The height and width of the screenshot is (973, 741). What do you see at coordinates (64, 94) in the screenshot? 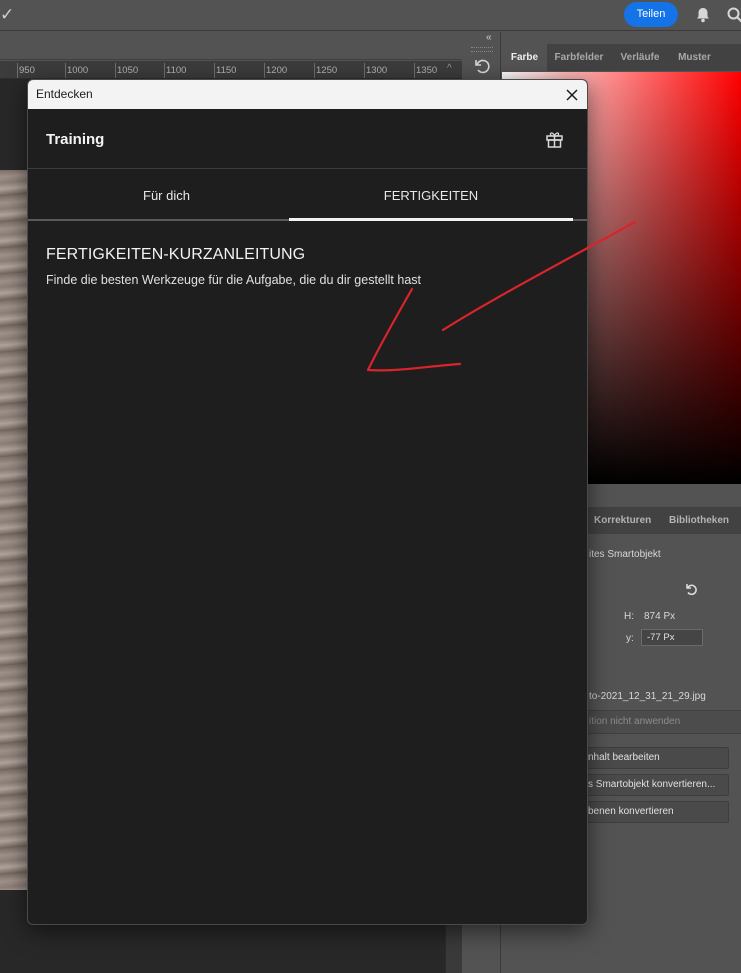
I see `dialog-title: Entdecken` at bounding box center [64, 94].